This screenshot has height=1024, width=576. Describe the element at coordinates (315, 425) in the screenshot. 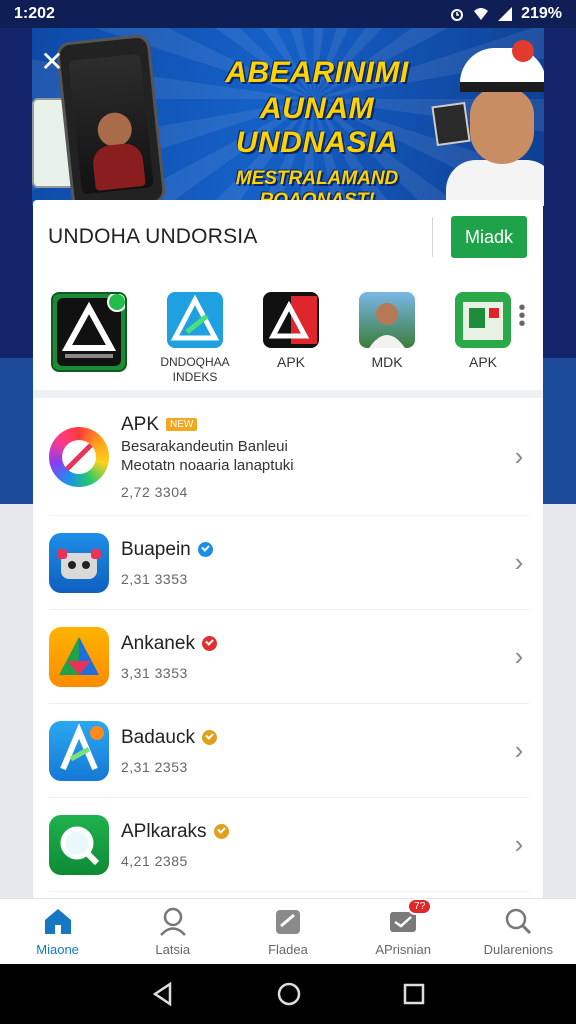

I see `list-item-title-row: APK NEW` at that location.